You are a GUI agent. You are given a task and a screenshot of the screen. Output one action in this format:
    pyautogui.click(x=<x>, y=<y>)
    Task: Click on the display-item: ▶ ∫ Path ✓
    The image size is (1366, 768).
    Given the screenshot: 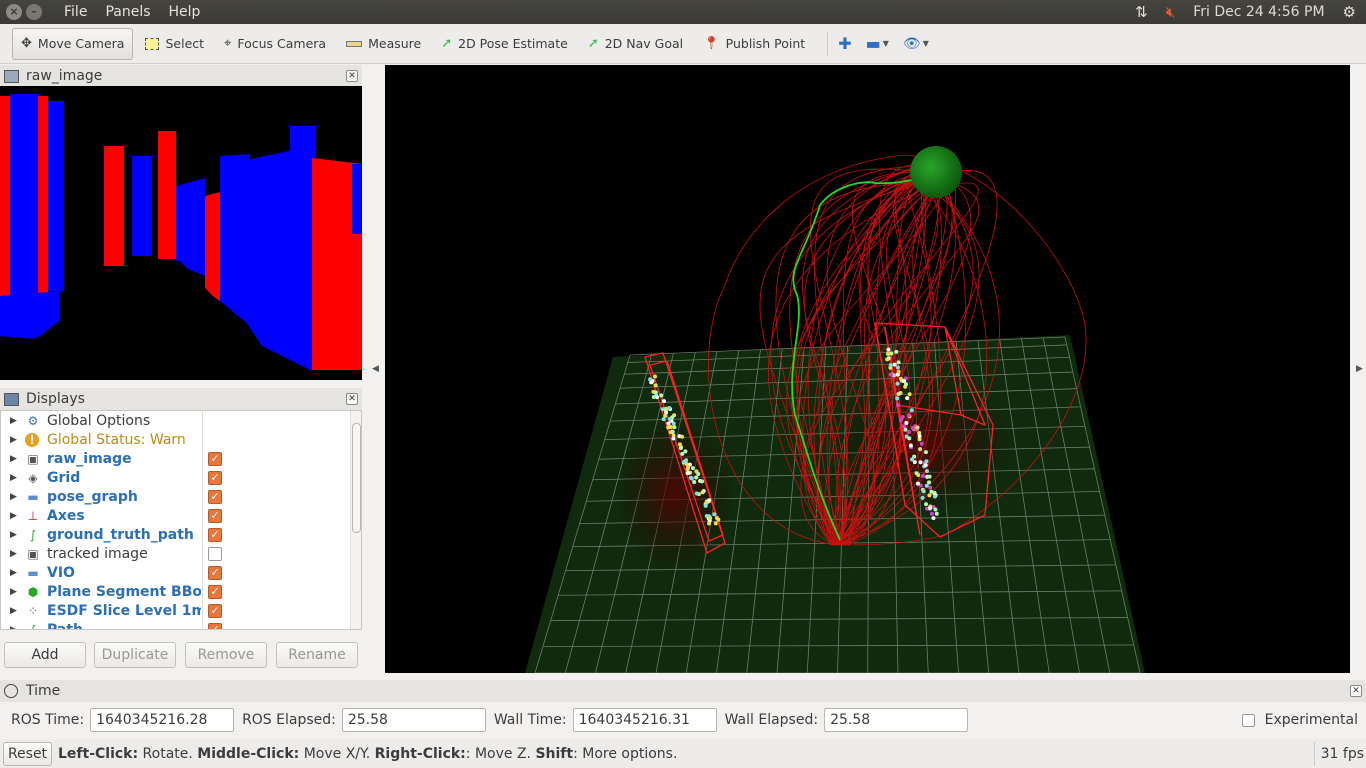 What is the action you would take?
    pyautogui.click(x=181, y=625)
    